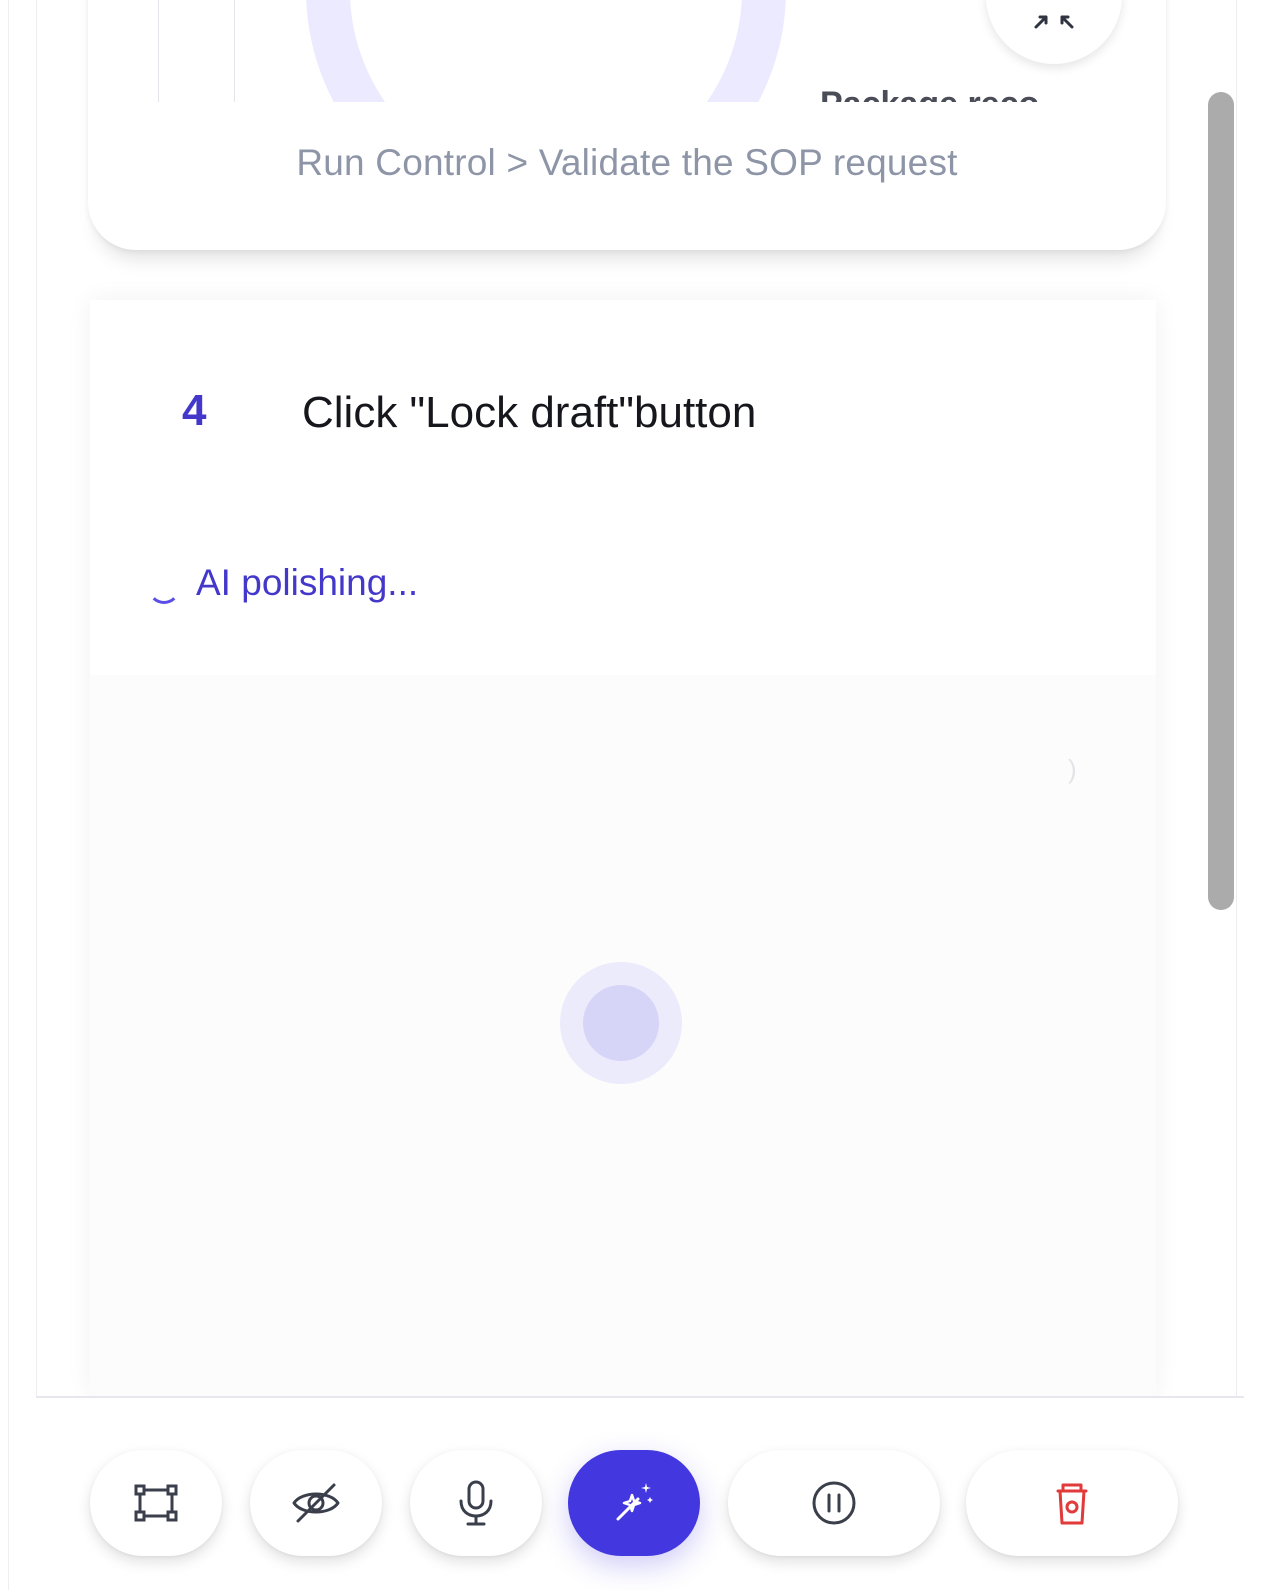 Image resolution: width=1280 pixels, height=1590 pixels. I want to click on ai-magic-button, so click(634, 1503).